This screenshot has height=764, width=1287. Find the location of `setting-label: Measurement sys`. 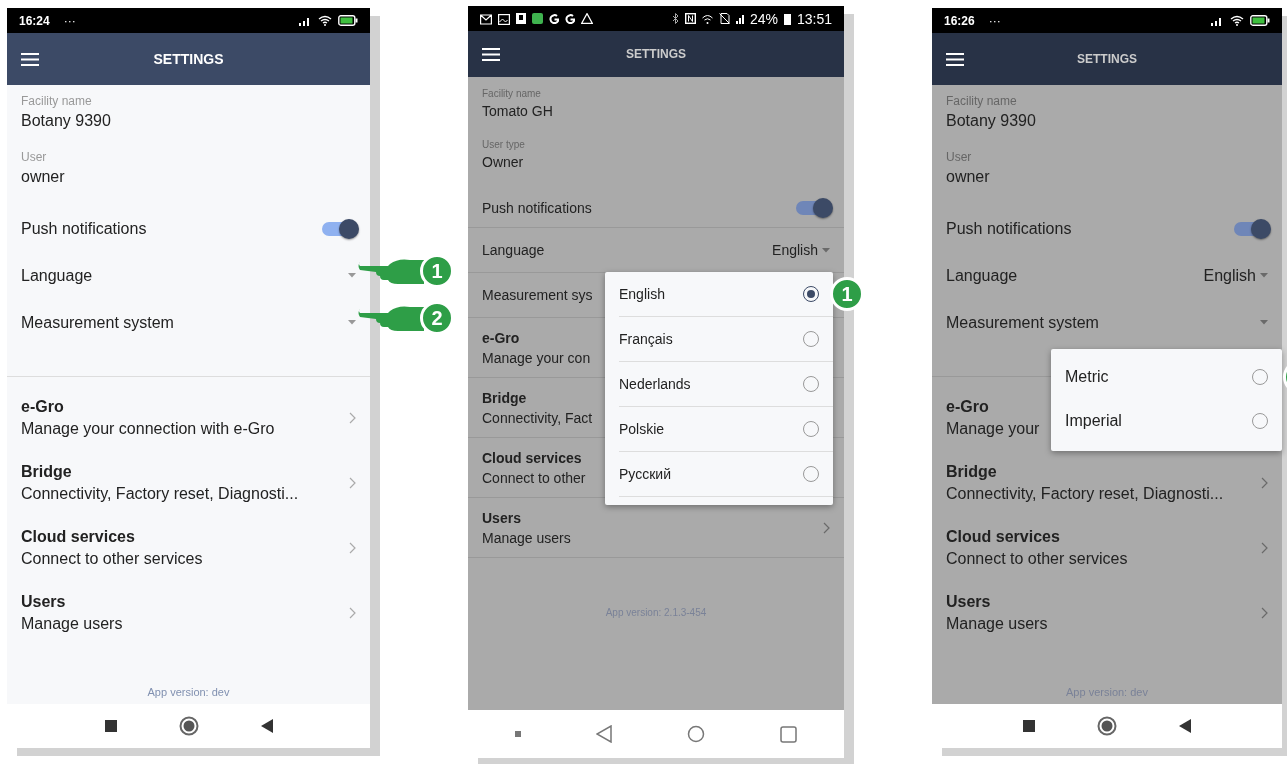

setting-label: Measurement sys is located at coordinates (537, 295).